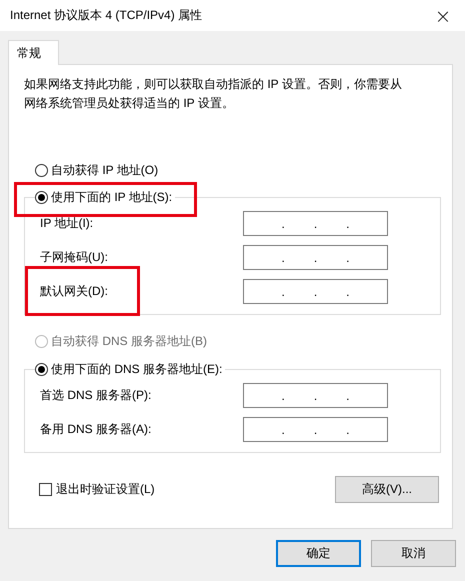 The height and width of the screenshot is (581, 465). What do you see at coordinates (106, 15) in the screenshot?
I see `window-title: Internet 协议版本 4 (TCP/IPv4) 属性` at bounding box center [106, 15].